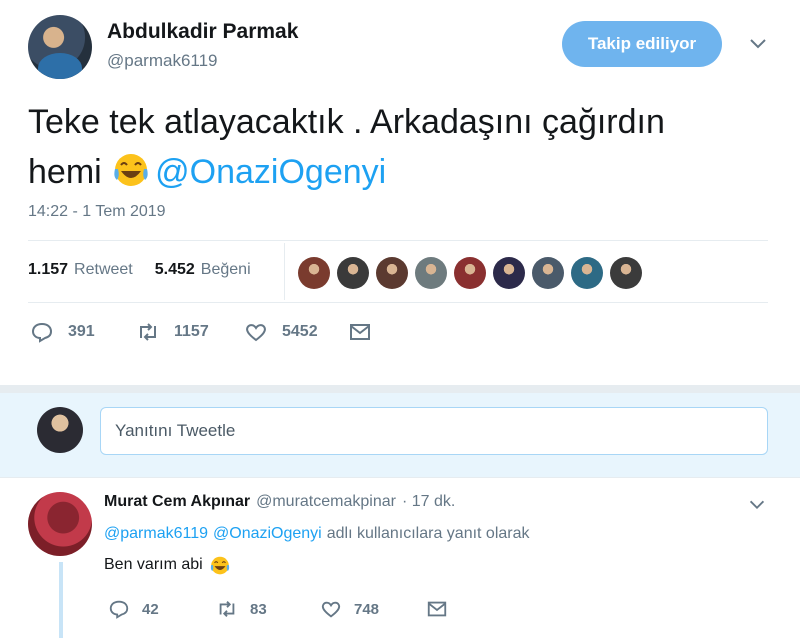 This screenshot has width=800, height=638. I want to click on author-name: Abdulkadir Parmak, so click(202, 32).